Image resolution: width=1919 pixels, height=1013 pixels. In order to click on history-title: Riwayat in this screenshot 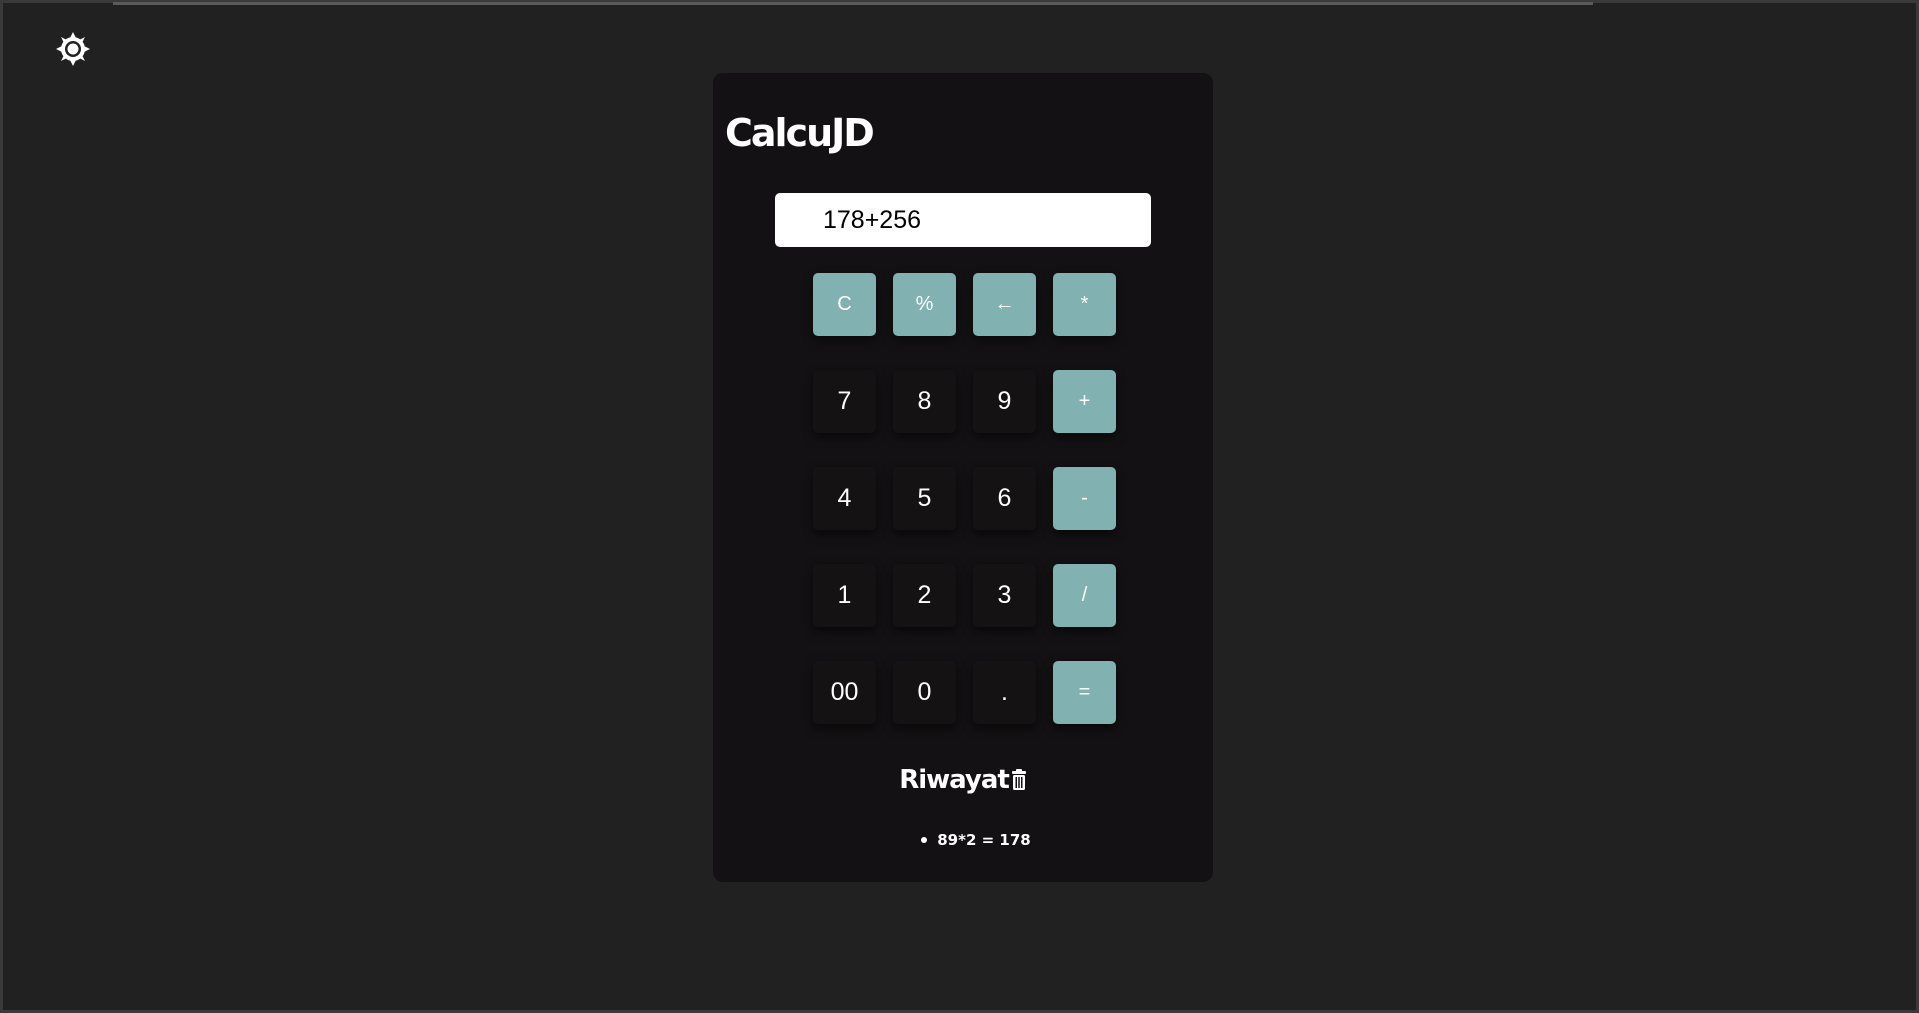, I will do `click(954, 780)`.